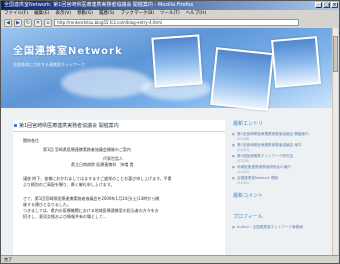  What do you see at coordinates (31, 140) in the screenshot?
I see `article-line: 関係各位` at bounding box center [31, 140].